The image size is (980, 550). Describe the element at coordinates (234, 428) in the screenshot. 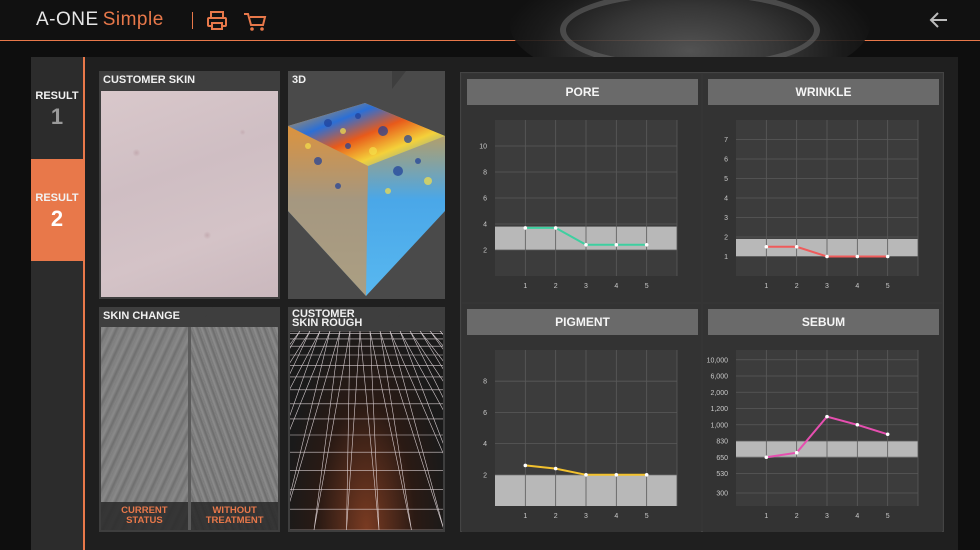

I see `without-treatment-image` at that location.